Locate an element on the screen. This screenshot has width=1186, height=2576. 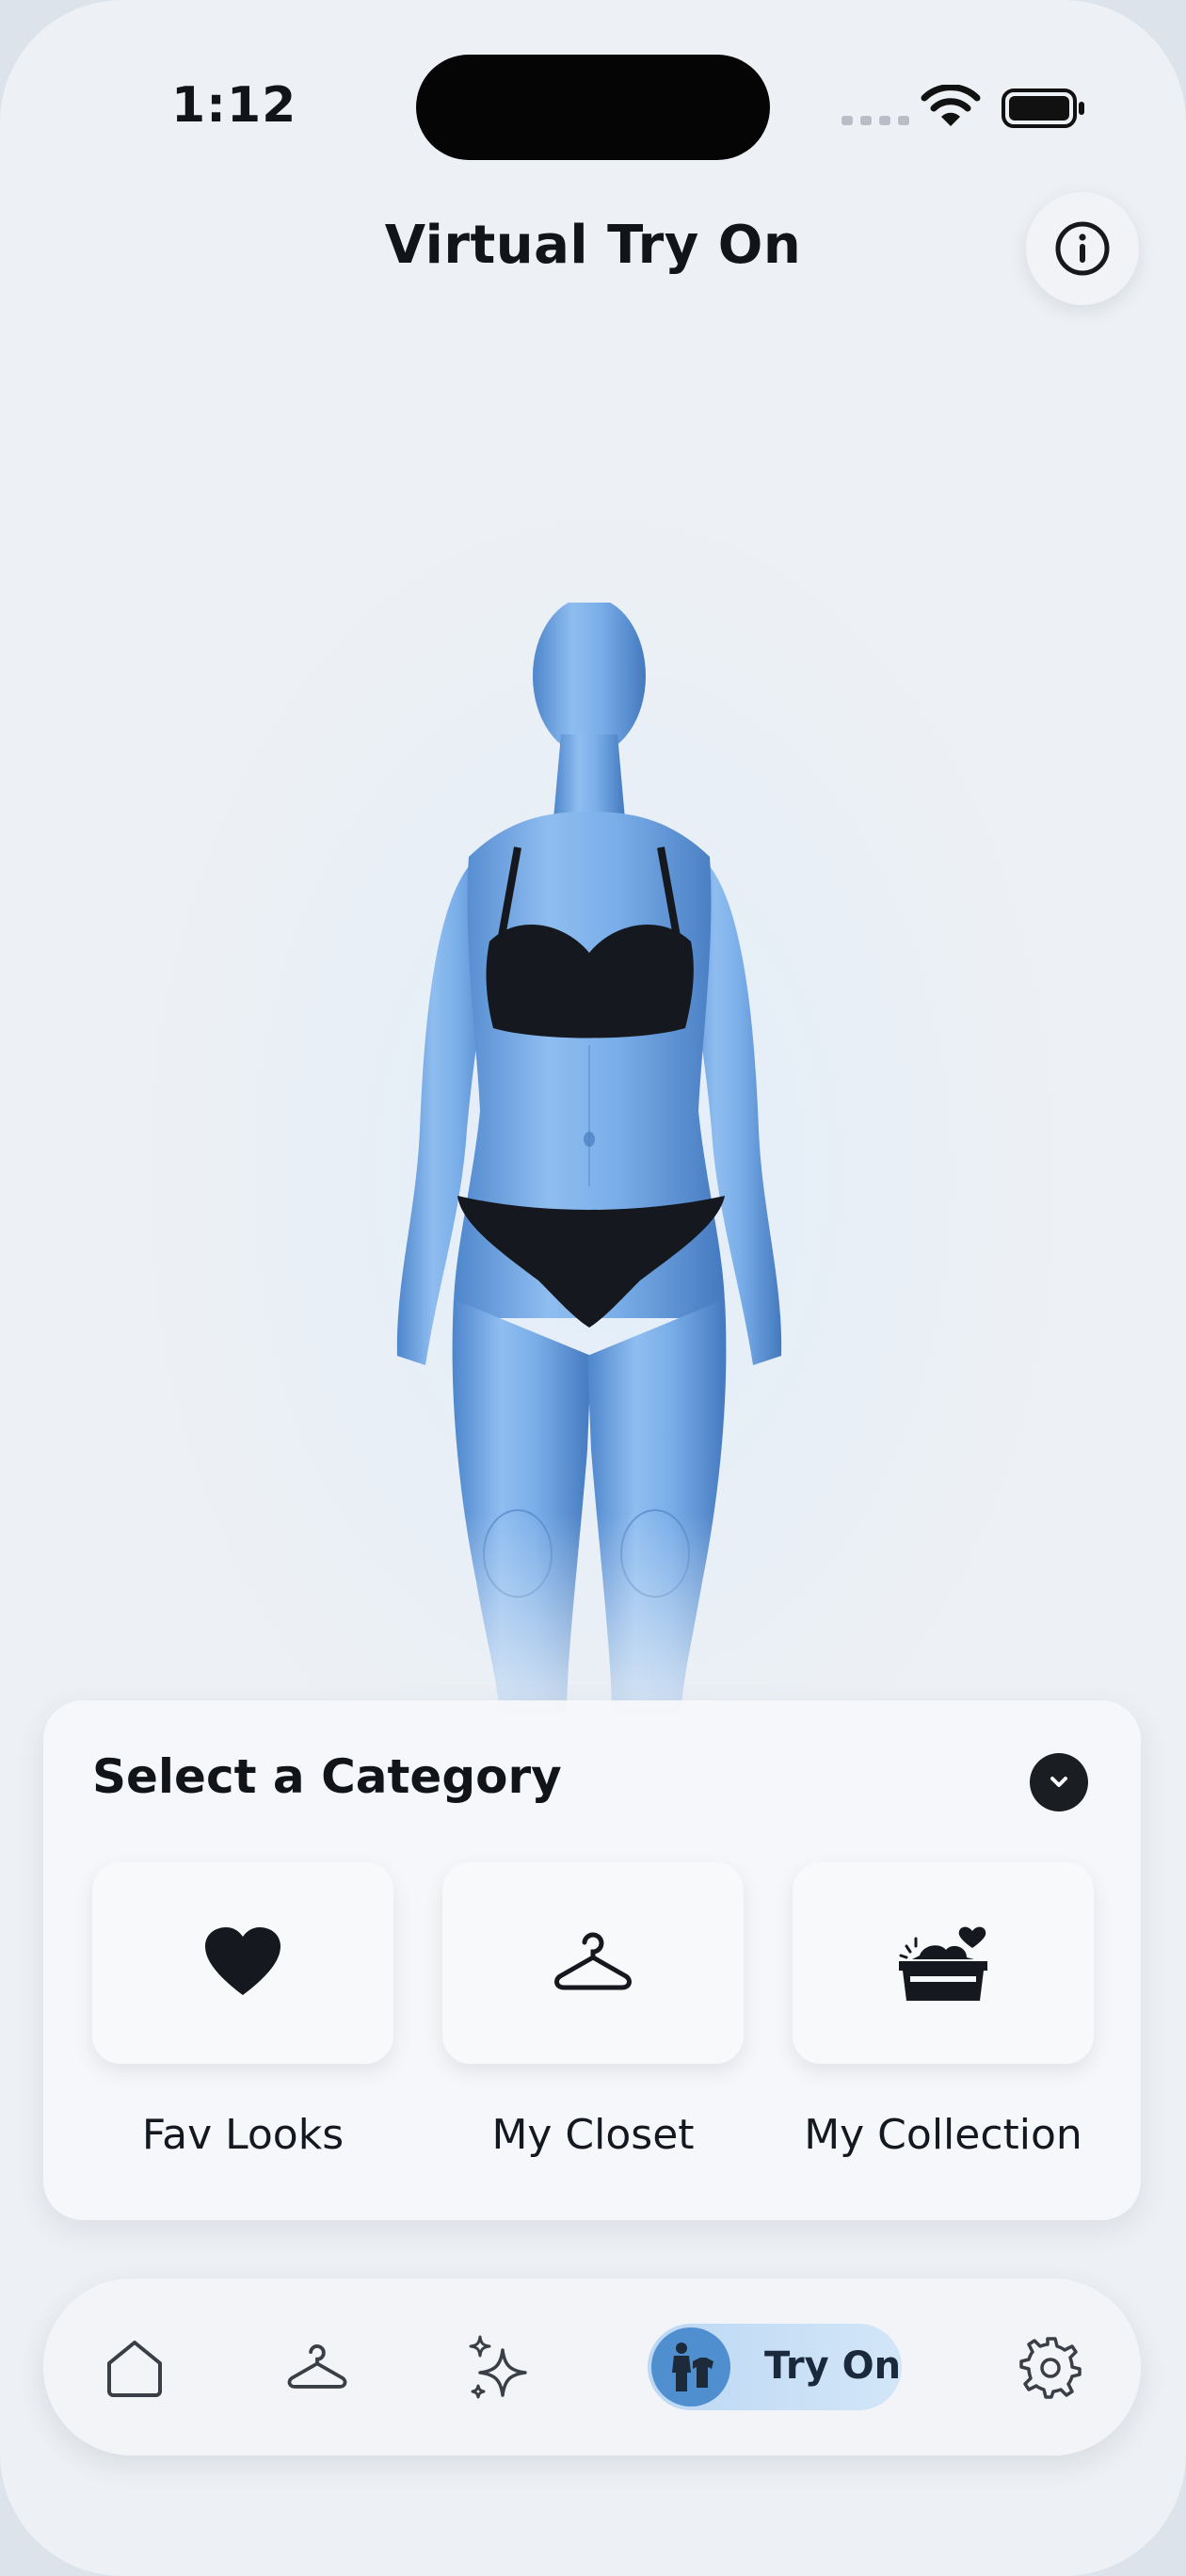
home-icon is located at coordinates (134, 2369).